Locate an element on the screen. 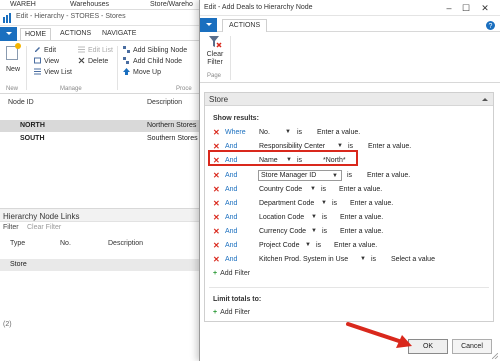  ok-button: OK is located at coordinates (428, 346).